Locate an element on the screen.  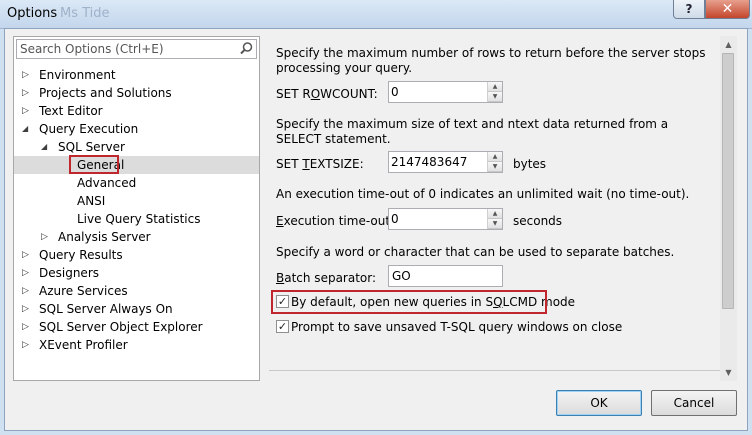
rowcount-label: SET ROWCOUNT: is located at coordinates (327, 94).